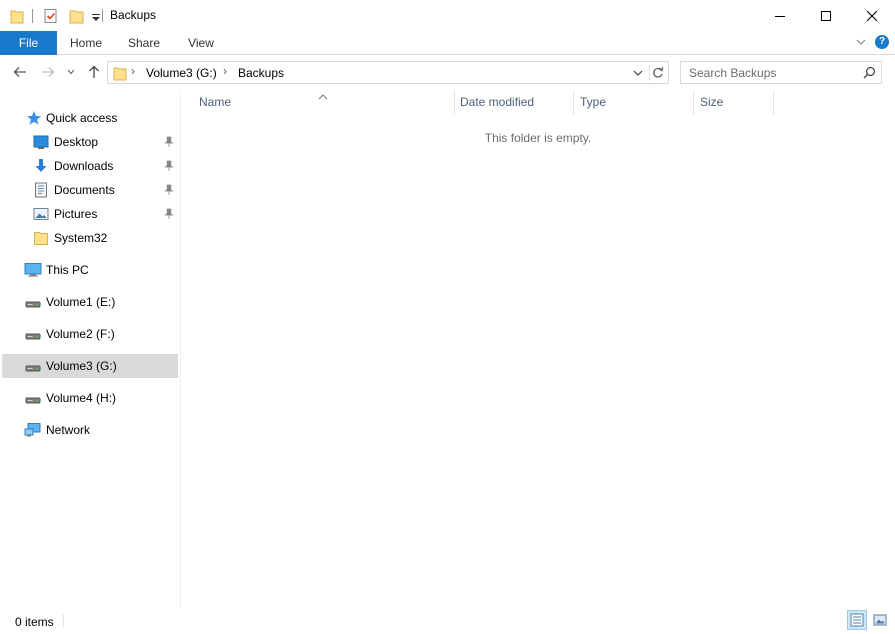 Image resolution: width=895 pixels, height=634 pixels. Describe the element at coordinates (84, 190) in the screenshot. I see `nav-item-label: Documents` at that location.